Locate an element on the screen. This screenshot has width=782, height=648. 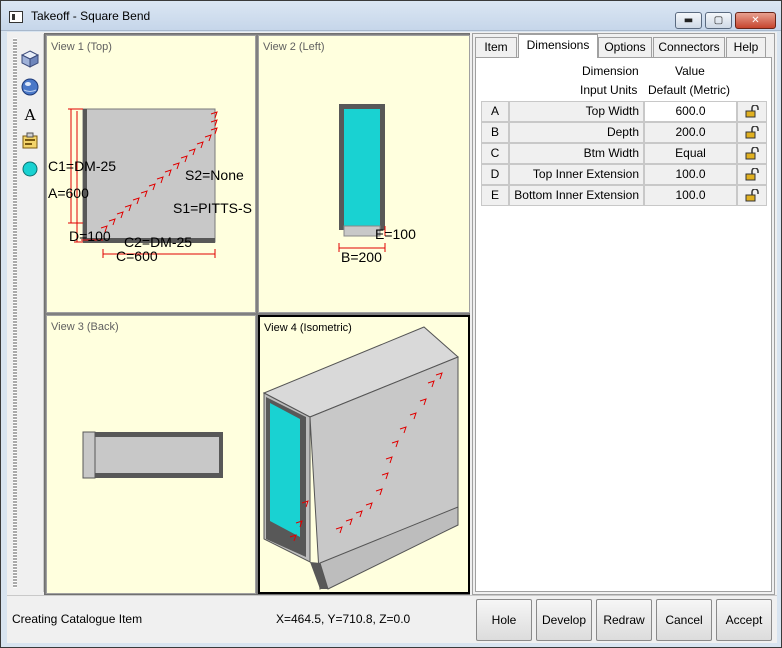
isometric-view-drawing is located at coordinates (360, 458).